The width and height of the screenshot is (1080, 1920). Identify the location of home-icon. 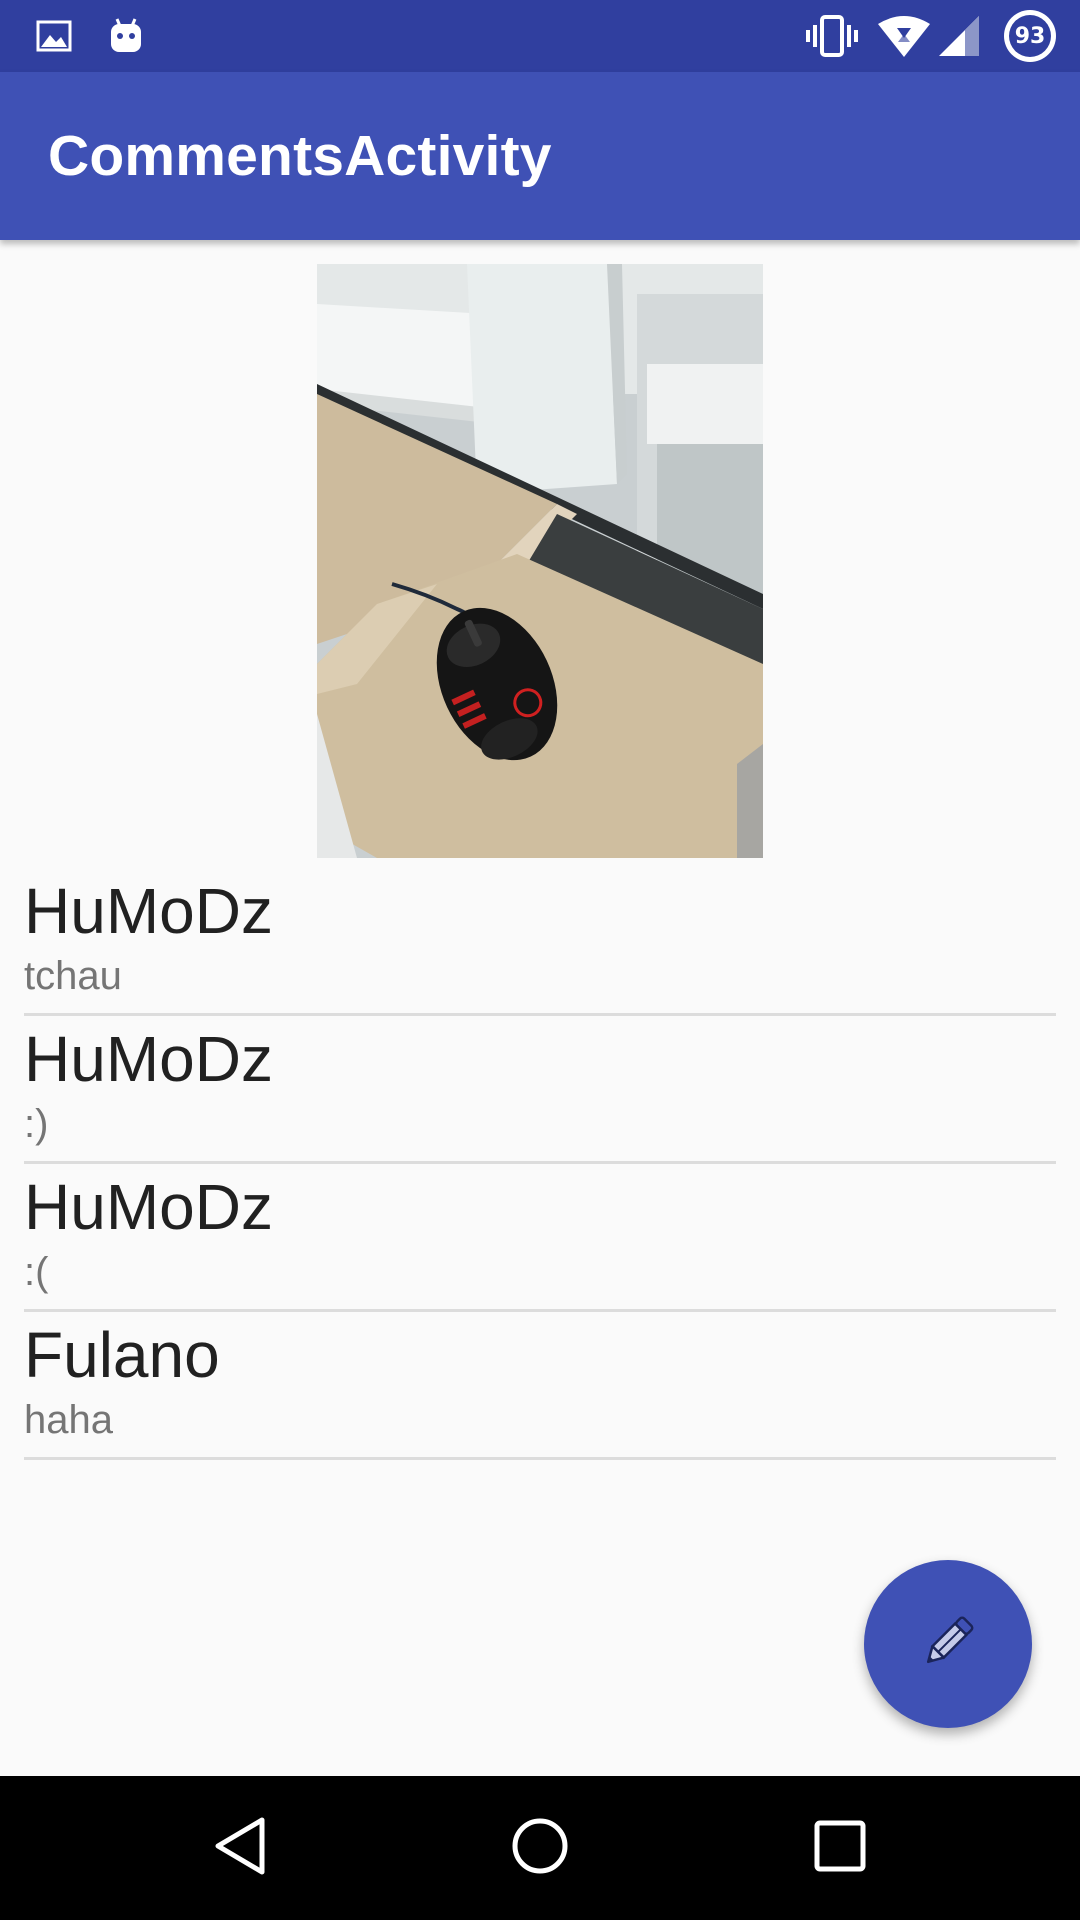
(540, 1848).